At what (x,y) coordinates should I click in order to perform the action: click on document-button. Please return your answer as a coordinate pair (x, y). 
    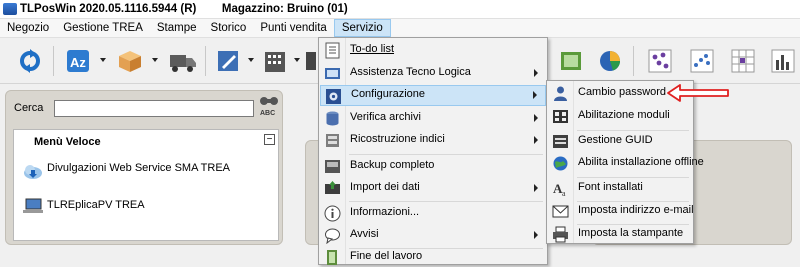
    Looking at the image, I should click on (228, 61).